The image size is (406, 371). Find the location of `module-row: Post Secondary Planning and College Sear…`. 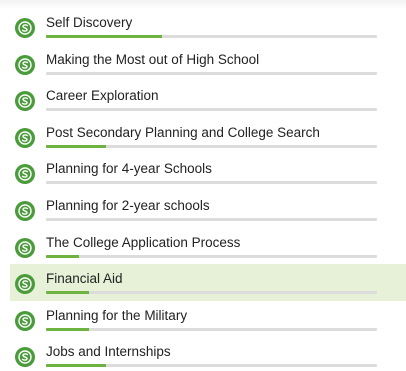

module-row: Post Secondary Planning and College Sear… is located at coordinates (208, 136).